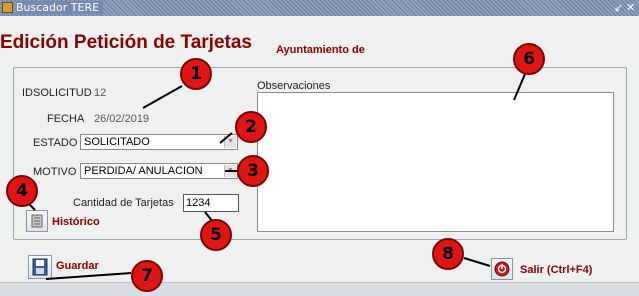 The width and height of the screenshot is (639, 296). I want to click on history-icon, so click(37, 221).